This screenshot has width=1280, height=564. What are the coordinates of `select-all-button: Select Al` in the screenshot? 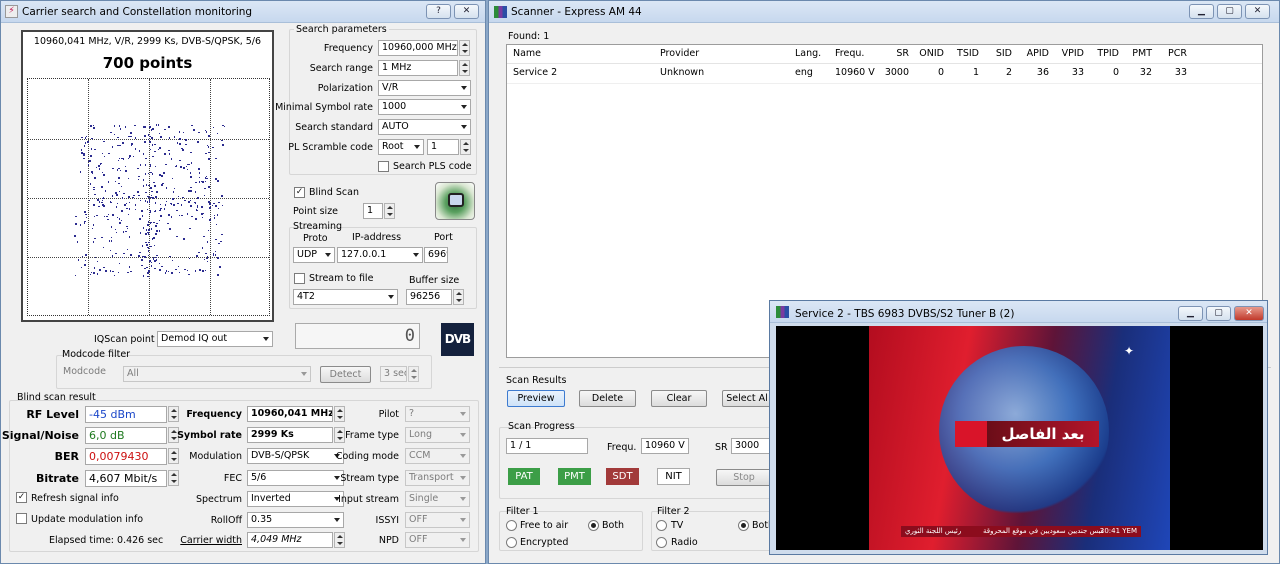 It's located at (747, 398).